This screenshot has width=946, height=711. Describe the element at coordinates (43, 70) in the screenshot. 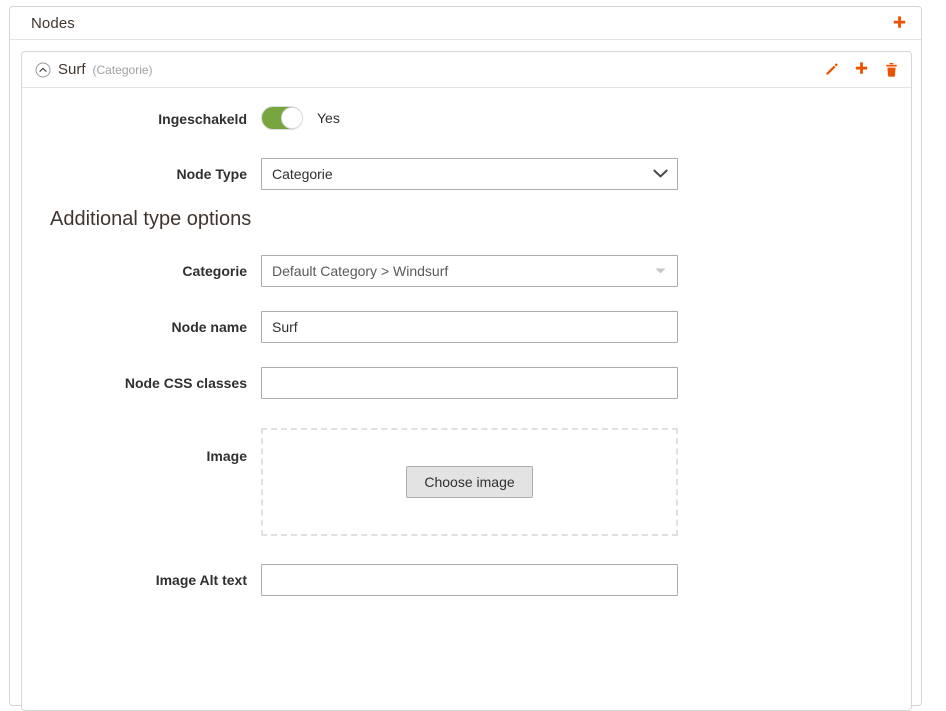

I see `chevron-up-circle-icon` at that location.